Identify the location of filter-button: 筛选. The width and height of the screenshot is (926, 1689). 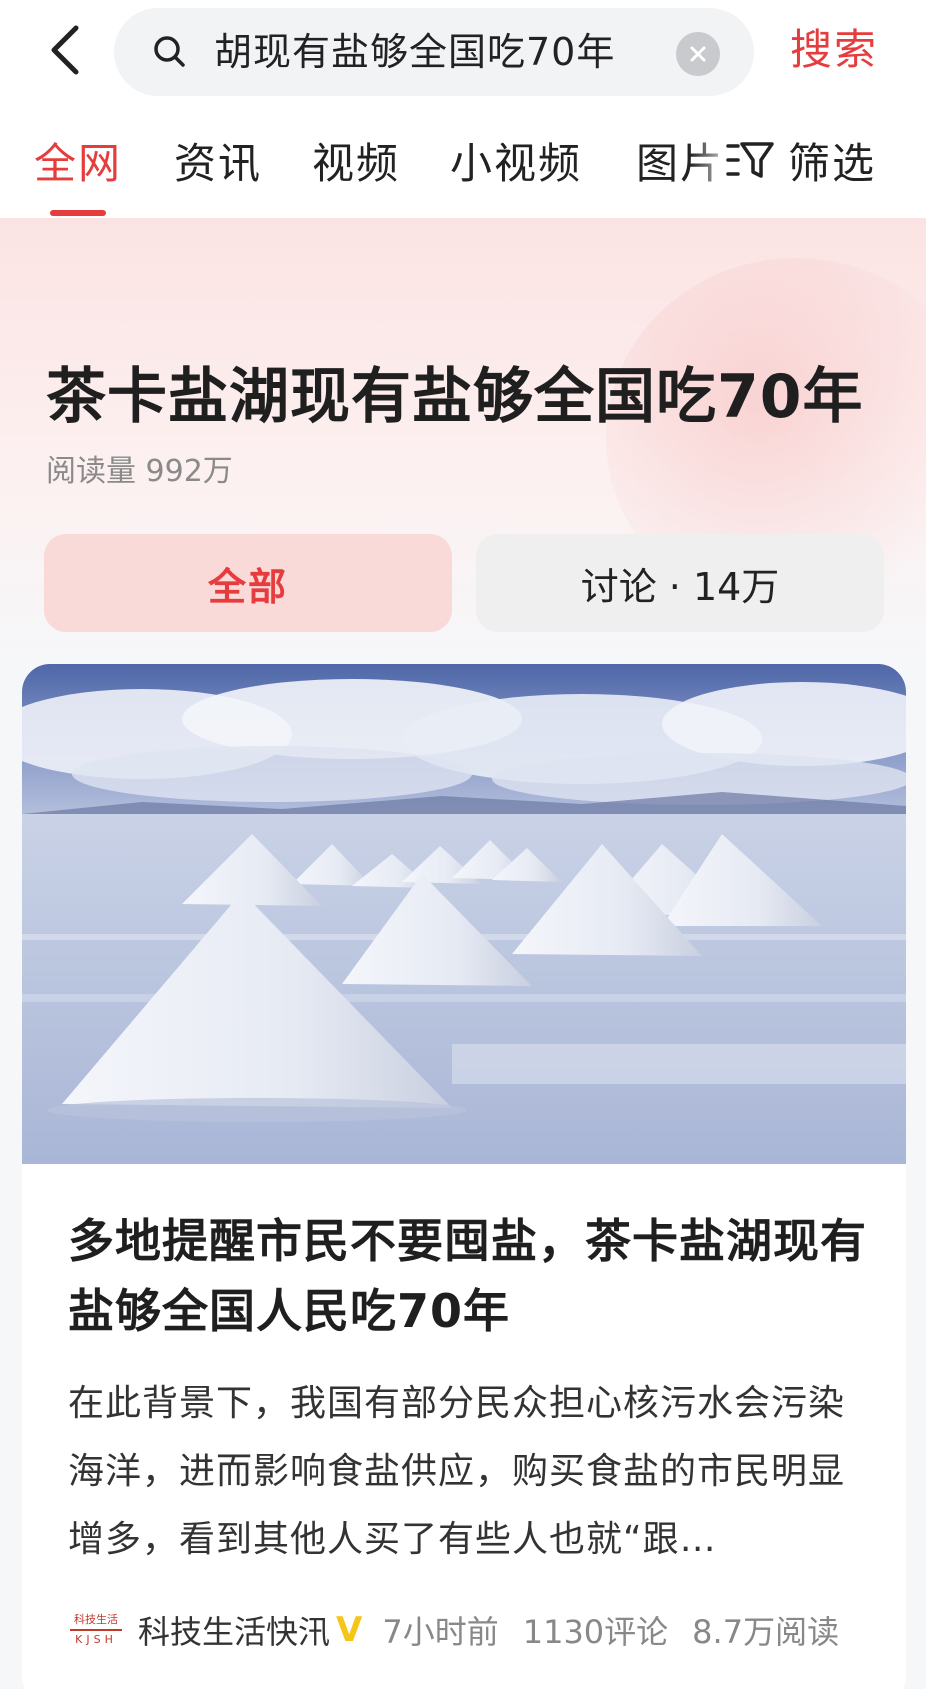
(797, 160).